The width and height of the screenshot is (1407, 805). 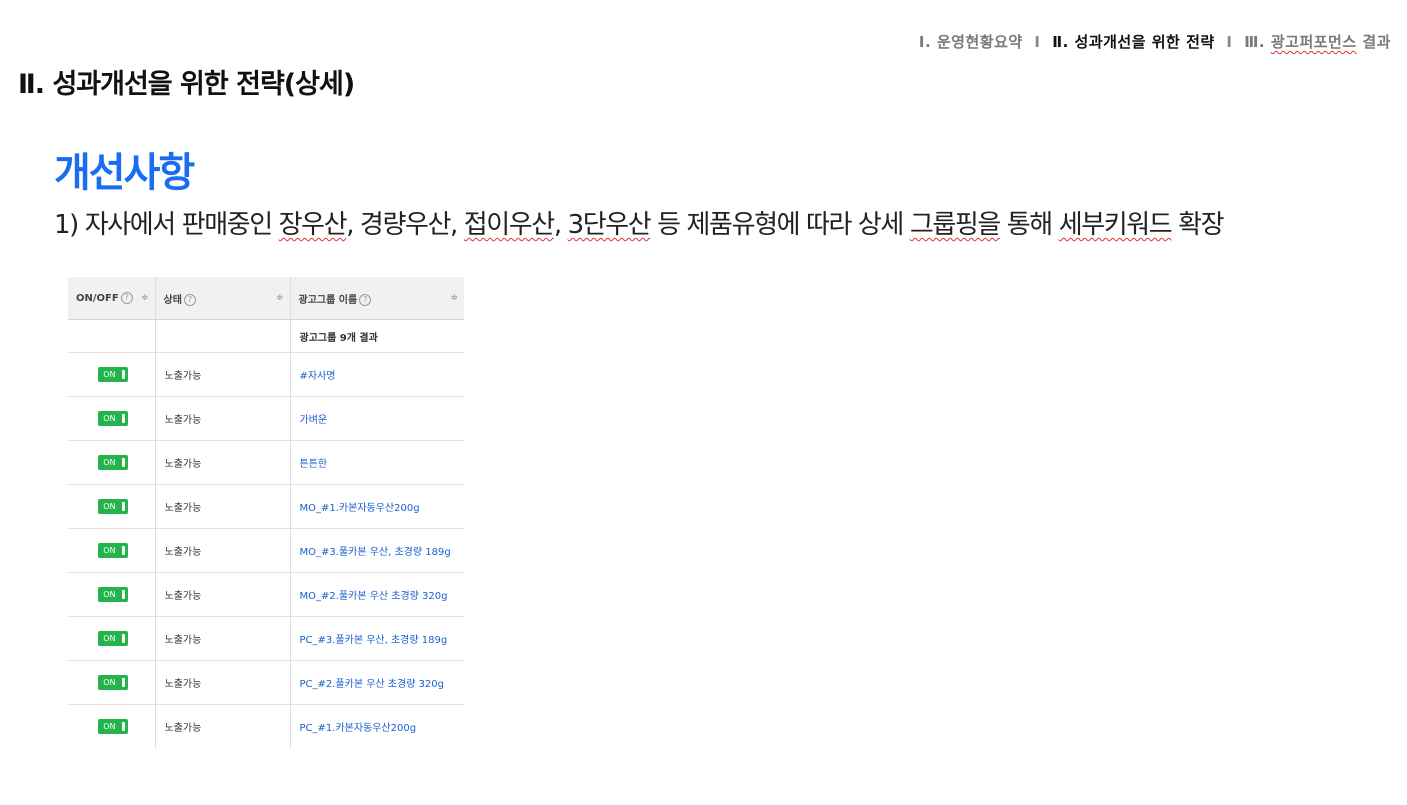 I want to click on desc-keyword: 접이우산, so click(x=509, y=225).